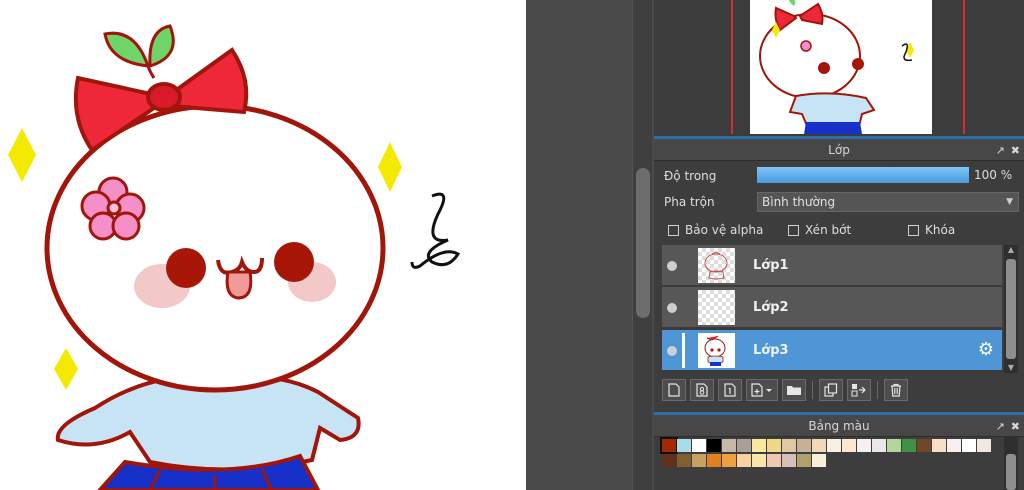 This screenshot has height=490, width=1024. I want to click on merge-layer-button, so click(859, 390).